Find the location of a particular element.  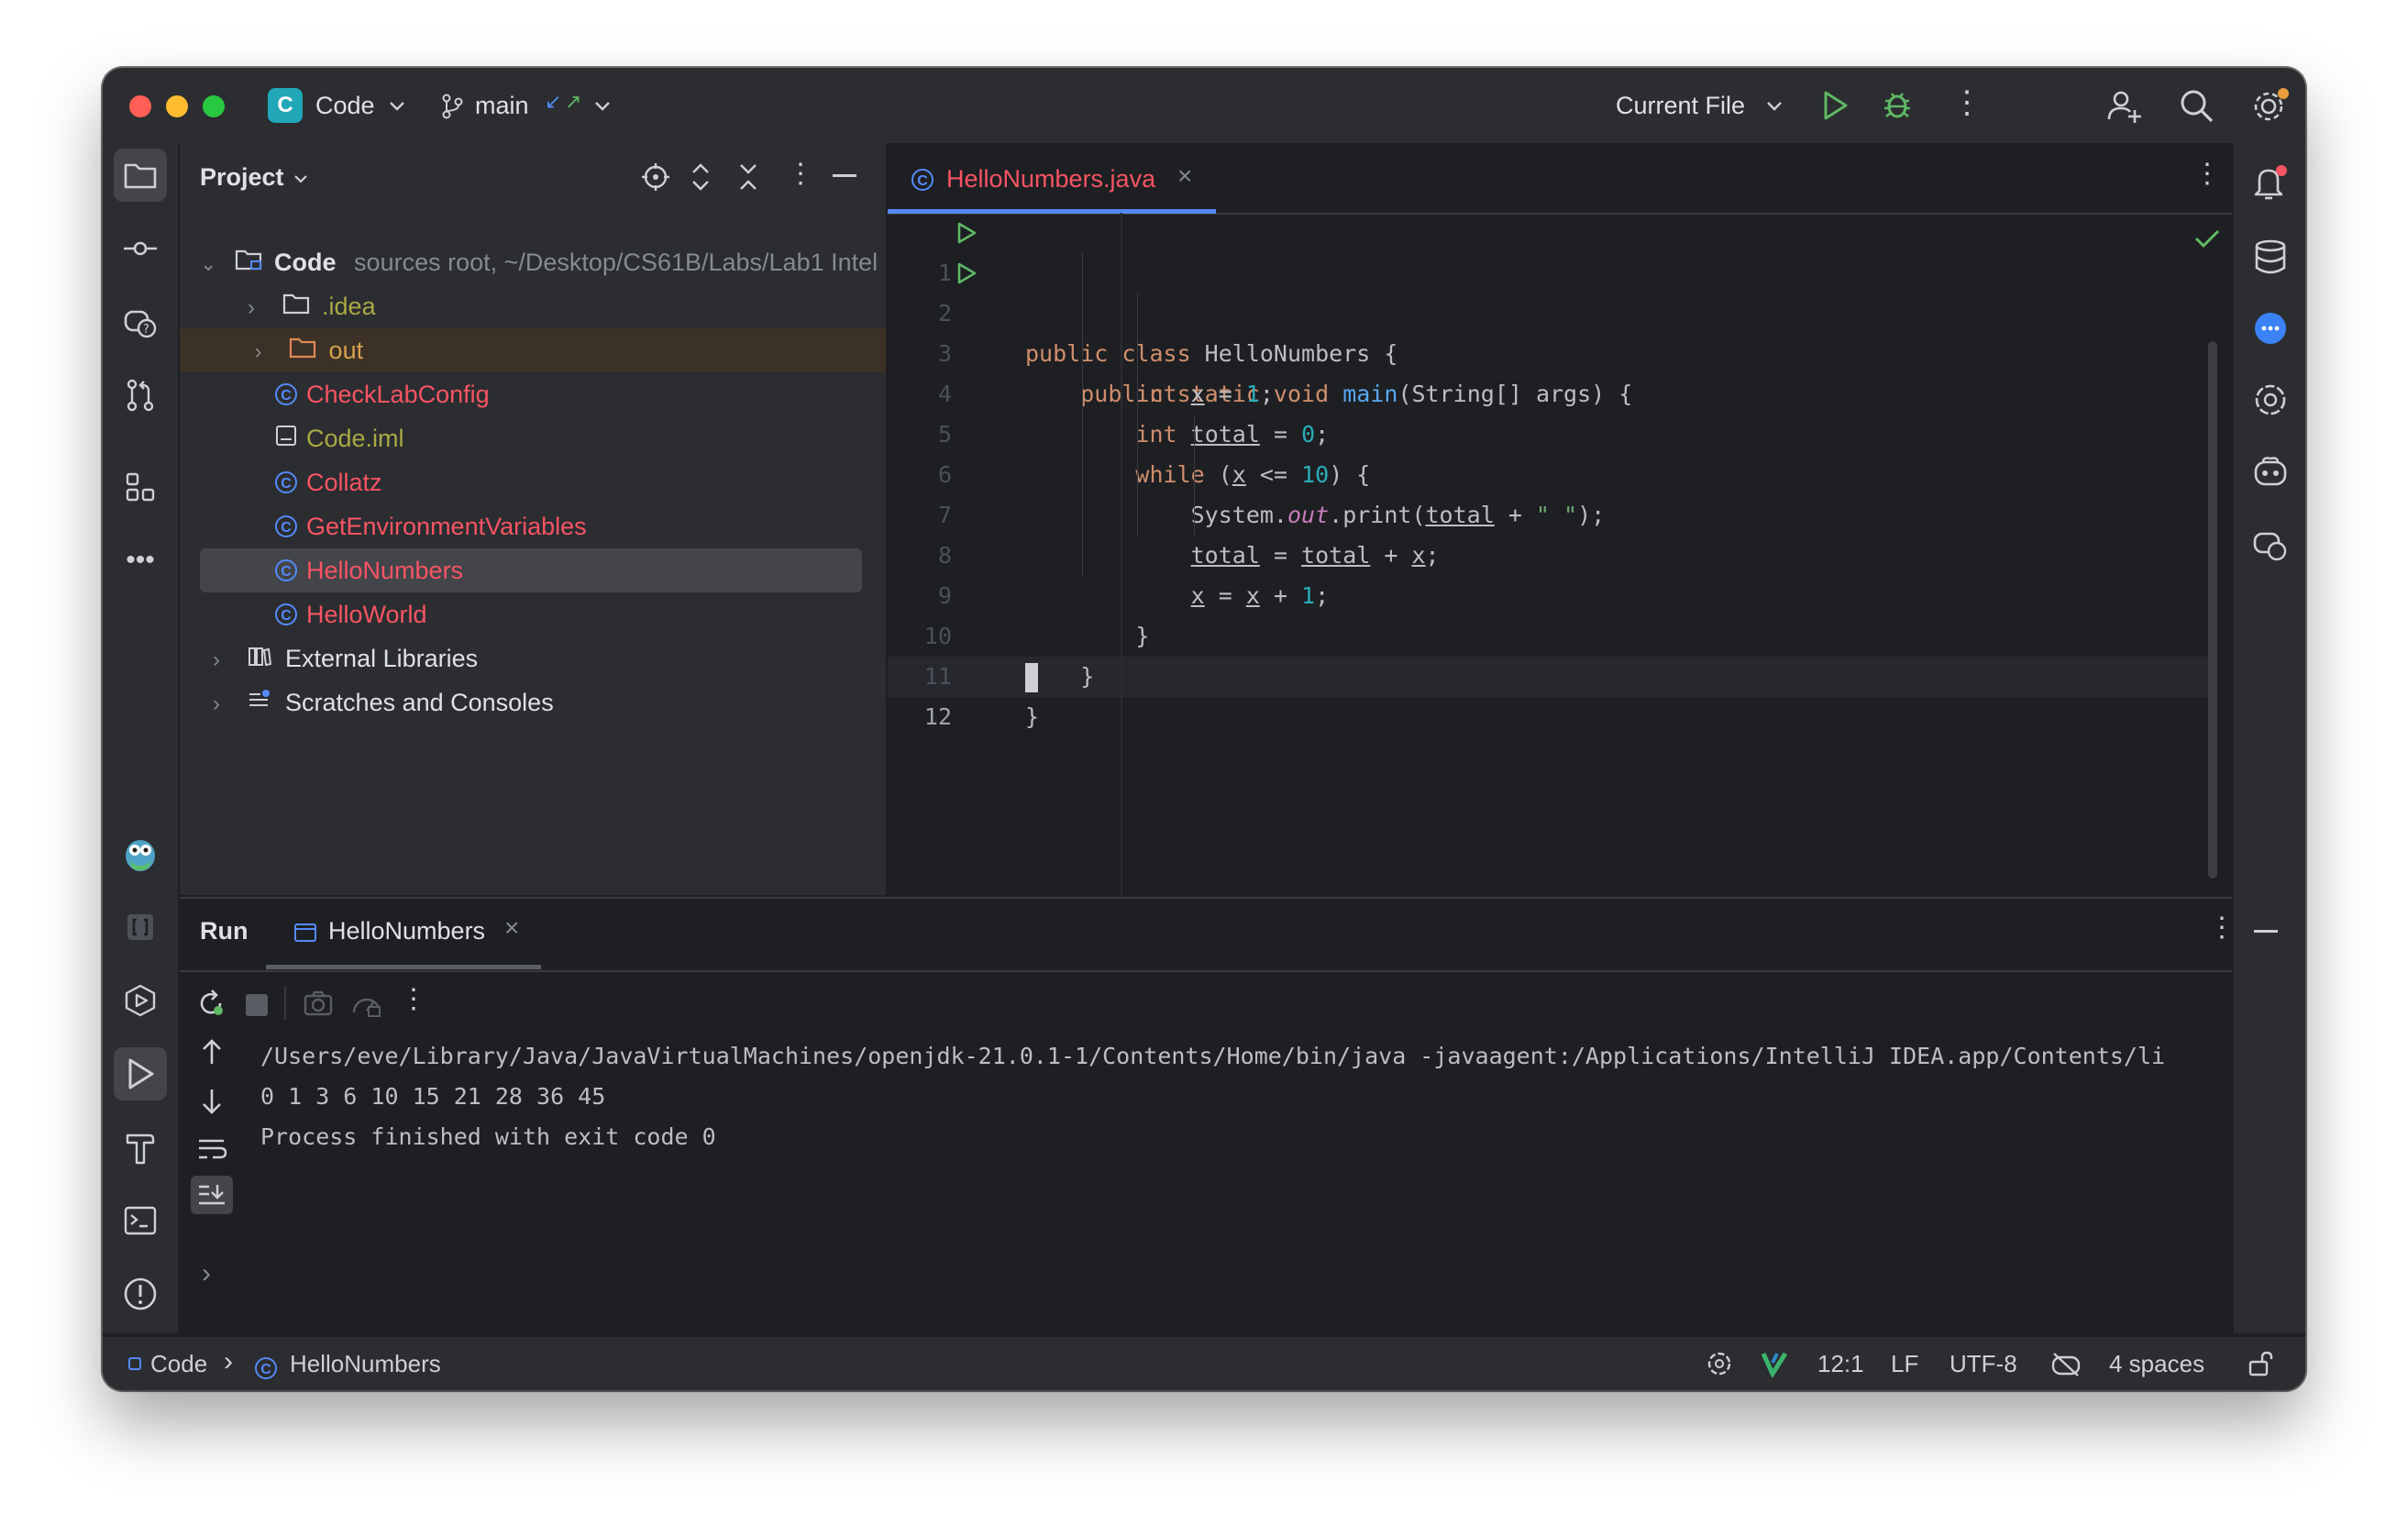

folder-icon is located at coordinates (298, 306).